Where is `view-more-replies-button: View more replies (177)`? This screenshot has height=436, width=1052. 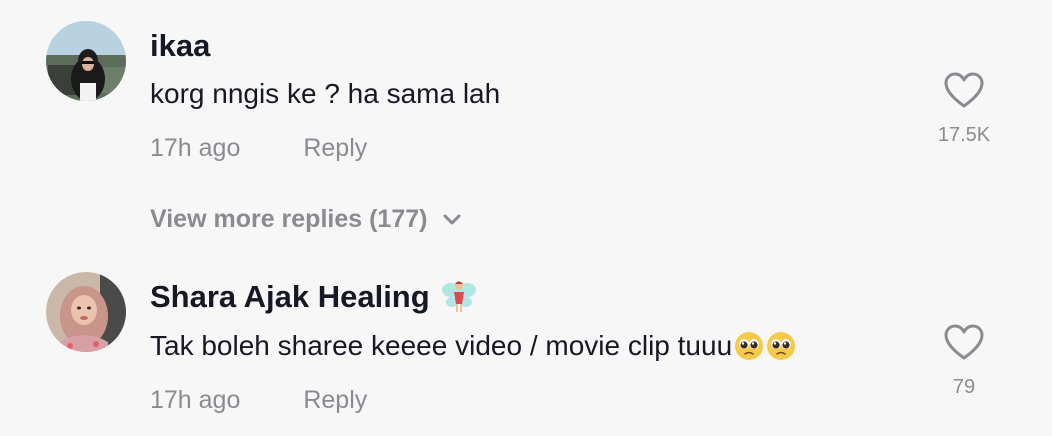
view-more-replies-button: View more replies (177) is located at coordinates (305, 219).